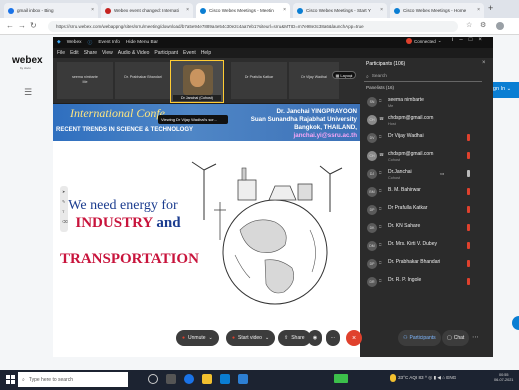 The height and width of the screenshot is (390, 519). Describe the element at coordinates (10, 379) in the screenshot. I see `windows-start-icon` at that location.